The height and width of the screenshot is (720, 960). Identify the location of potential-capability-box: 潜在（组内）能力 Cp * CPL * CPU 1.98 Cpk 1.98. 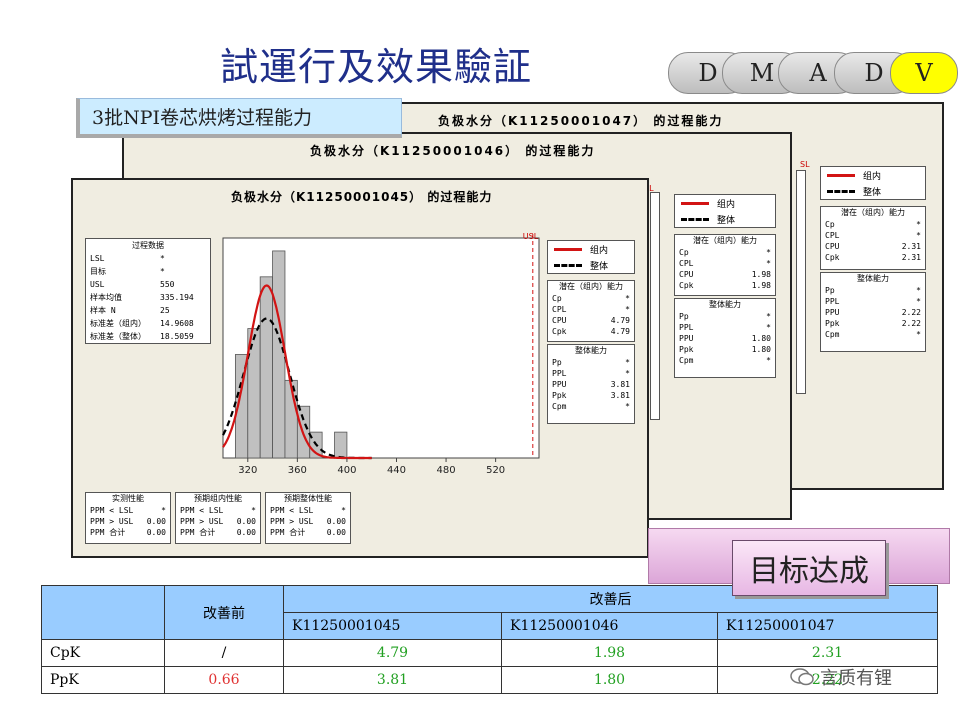
(725, 265).